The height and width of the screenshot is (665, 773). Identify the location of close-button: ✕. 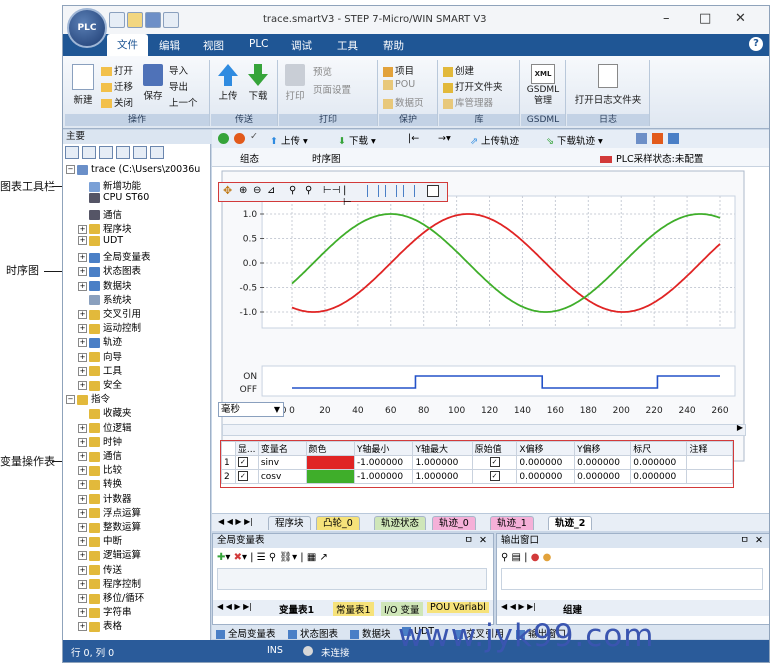
(740, 18).